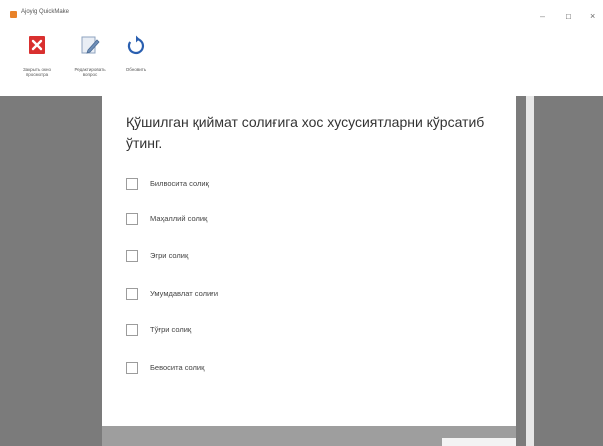 The width and height of the screenshot is (603, 446). I want to click on app-logo-icon, so click(13, 14).